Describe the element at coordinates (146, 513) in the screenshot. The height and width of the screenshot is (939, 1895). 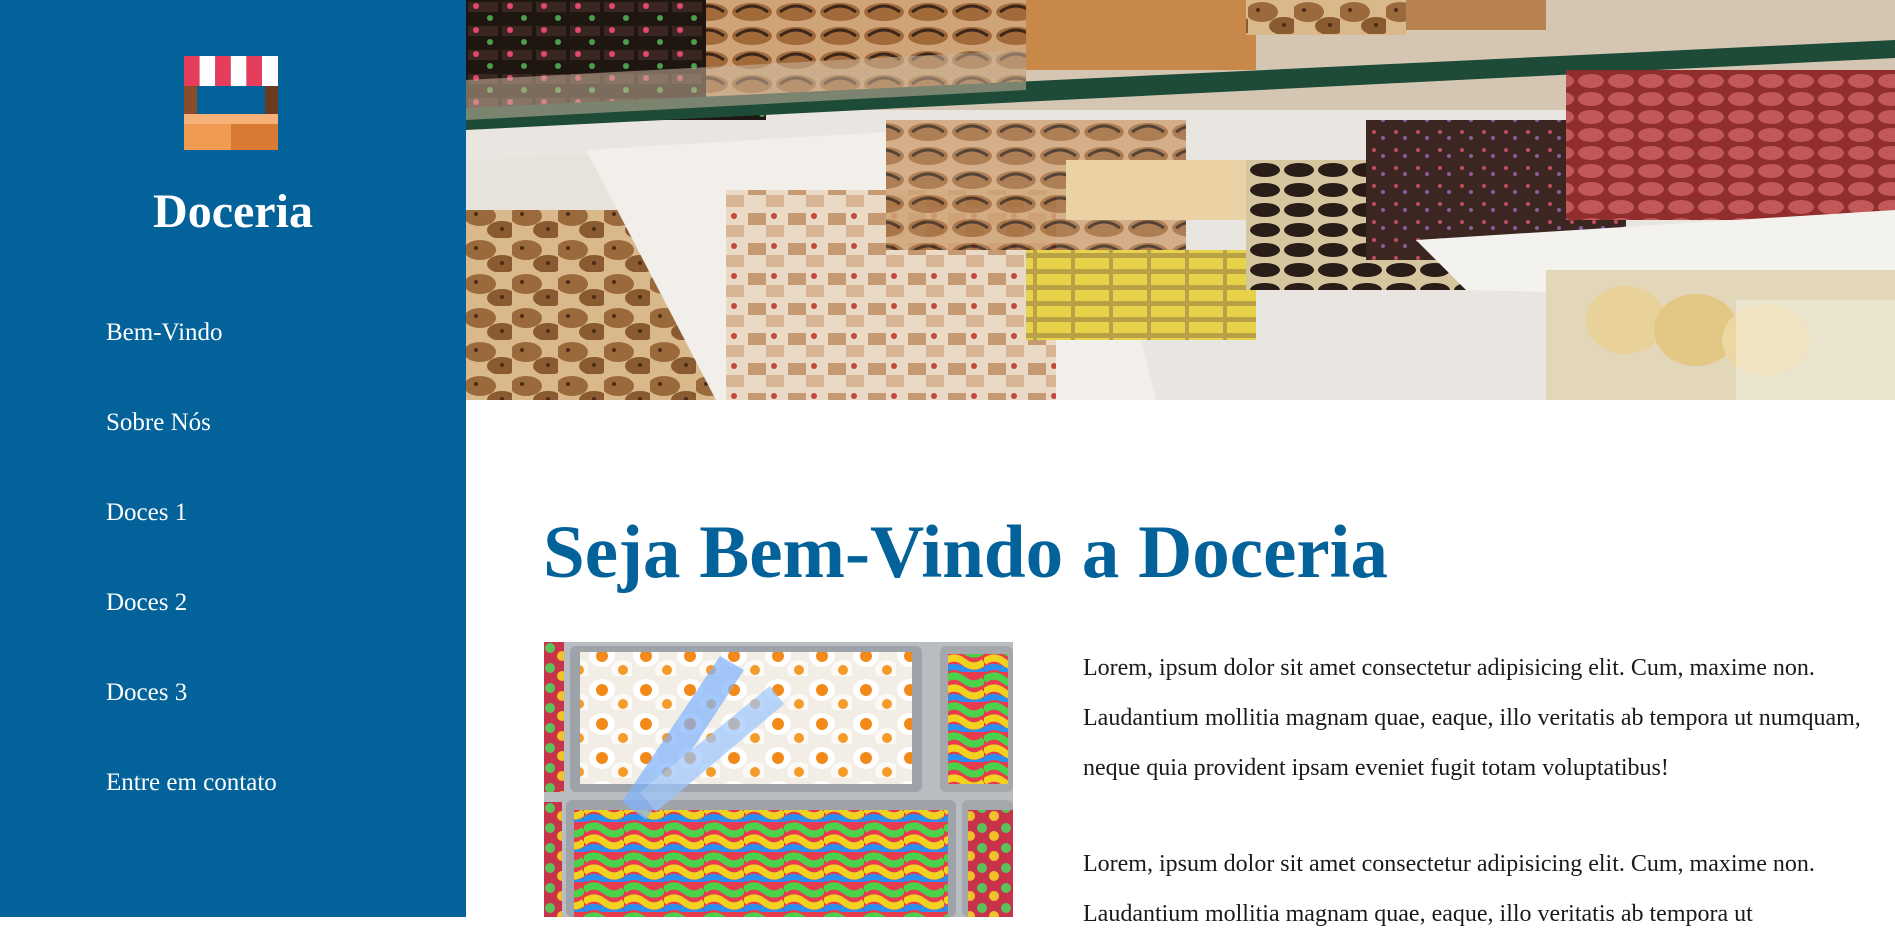
I see `nav-item-doces-1: Doces 1` at that location.